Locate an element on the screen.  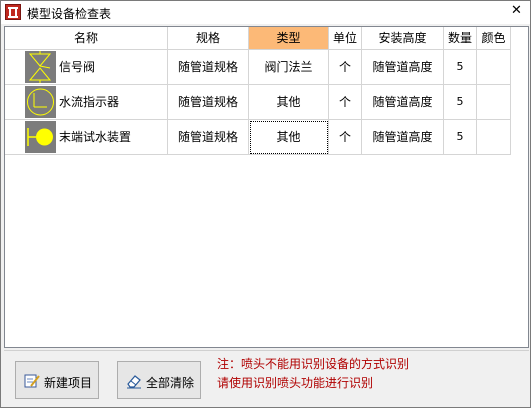
water-flow-indicator-icon is located at coordinates (40, 102).